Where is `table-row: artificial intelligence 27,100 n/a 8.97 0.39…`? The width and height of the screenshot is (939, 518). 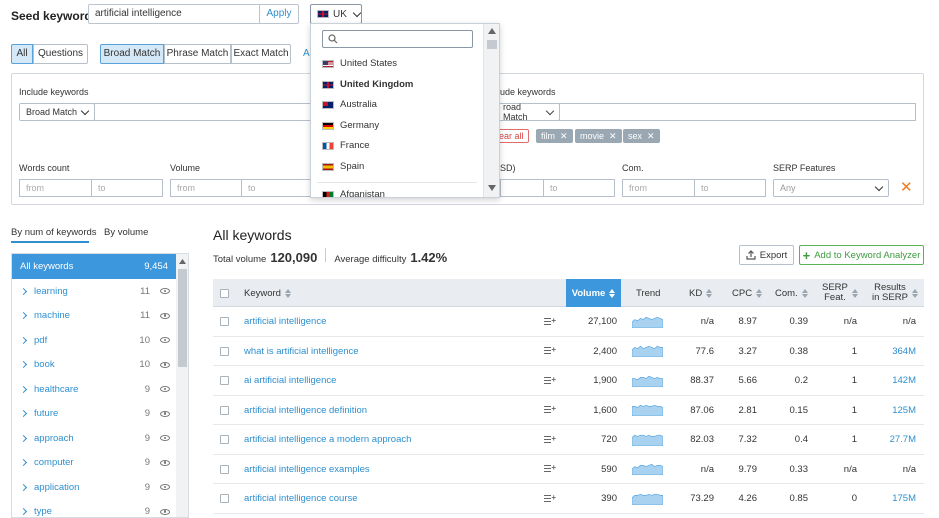 table-row: artificial intelligence 27,100 n/a 8.97 0.39… is located at coordinates (568, 322).